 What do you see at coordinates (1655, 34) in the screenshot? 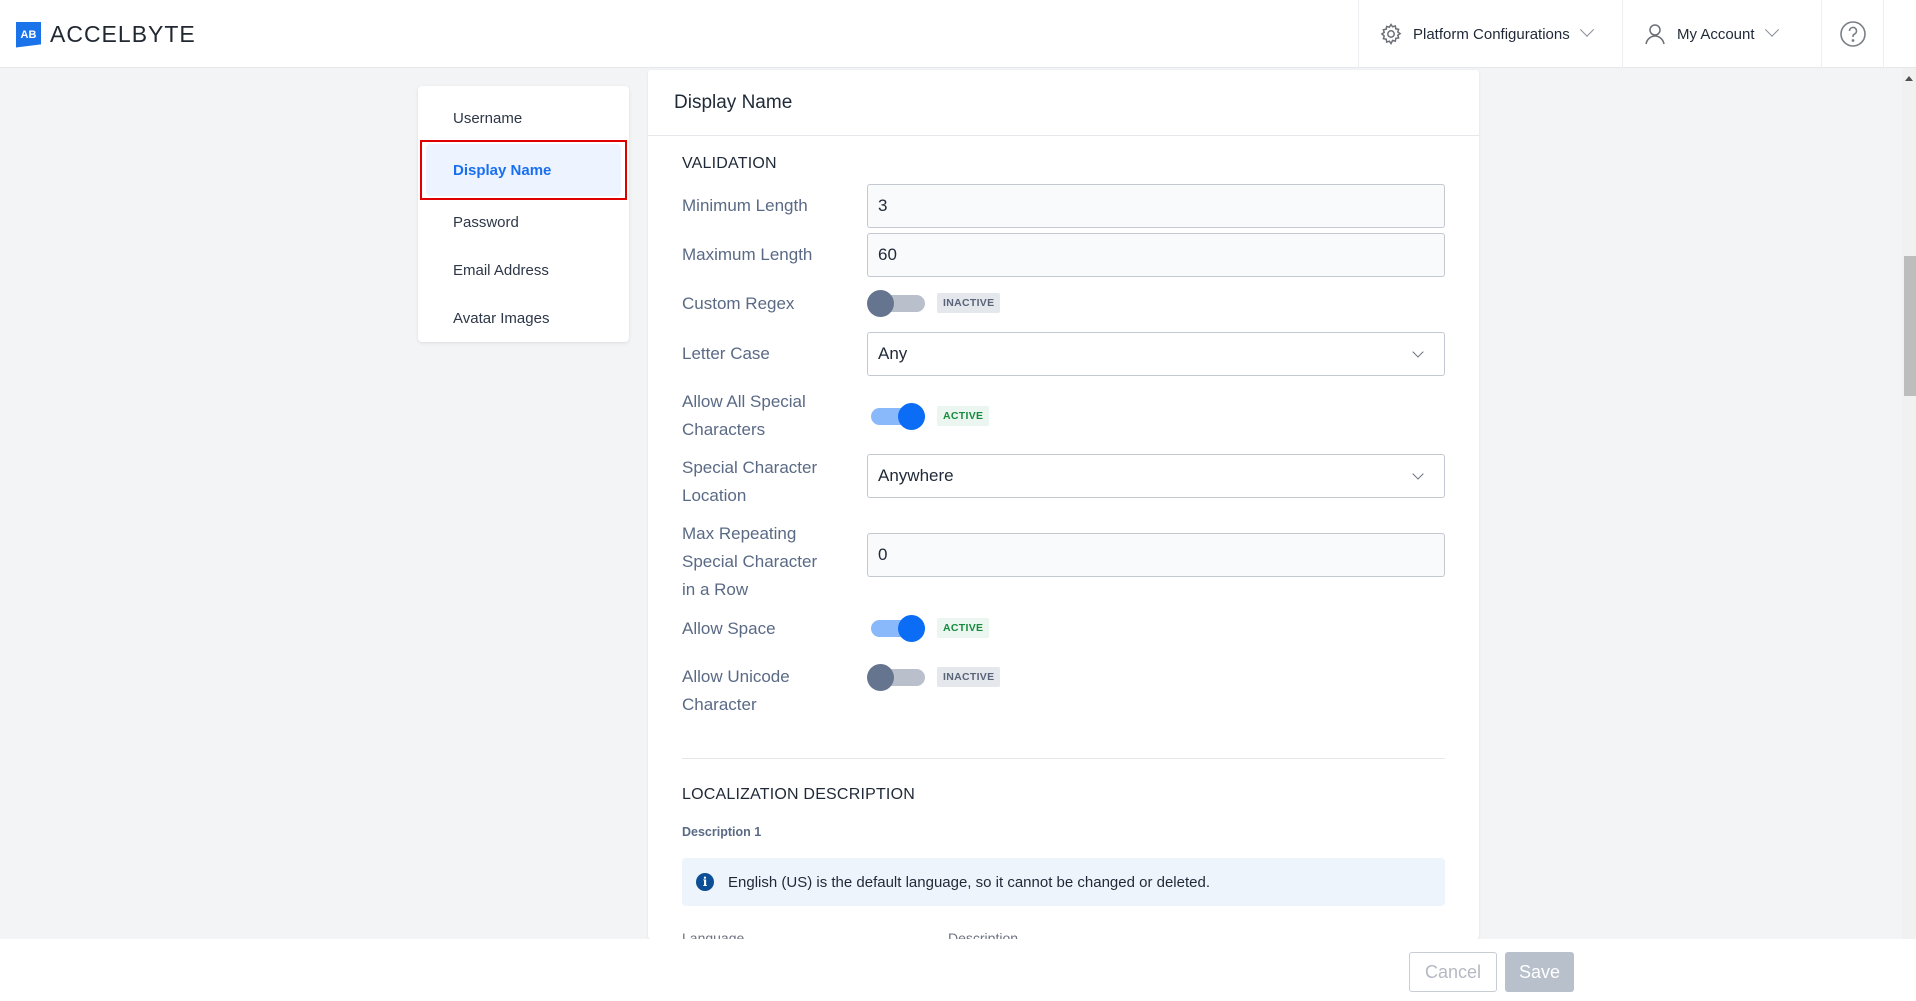
I see `user-icon` at bounding box center [1655, 34].